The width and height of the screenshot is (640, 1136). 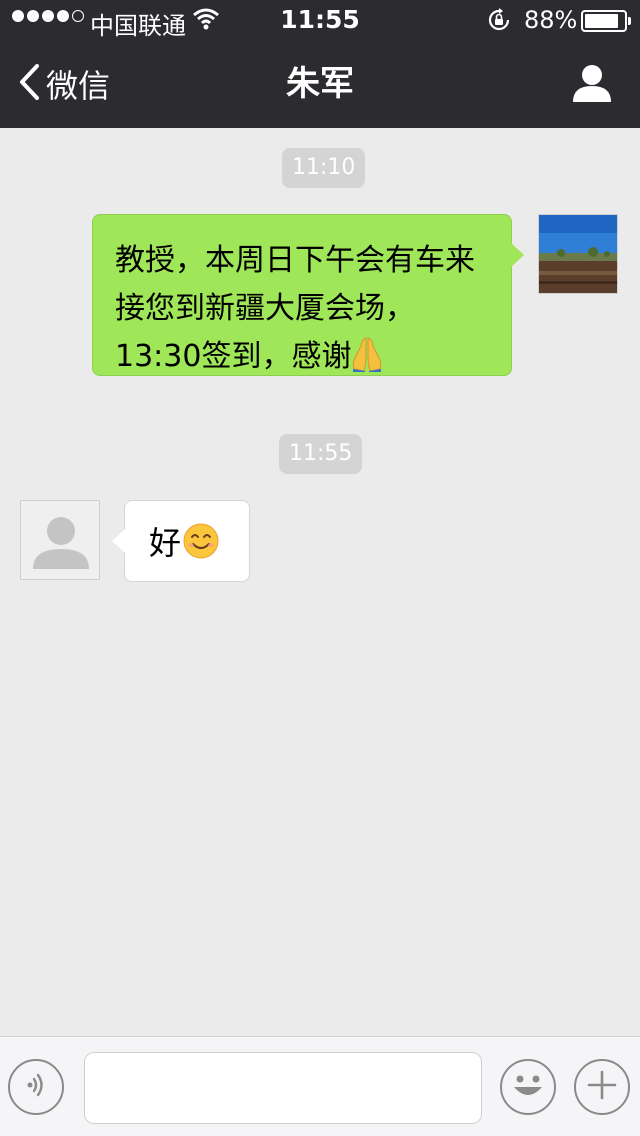 I want to click on emoji-button, so click(x=528, y=1087).